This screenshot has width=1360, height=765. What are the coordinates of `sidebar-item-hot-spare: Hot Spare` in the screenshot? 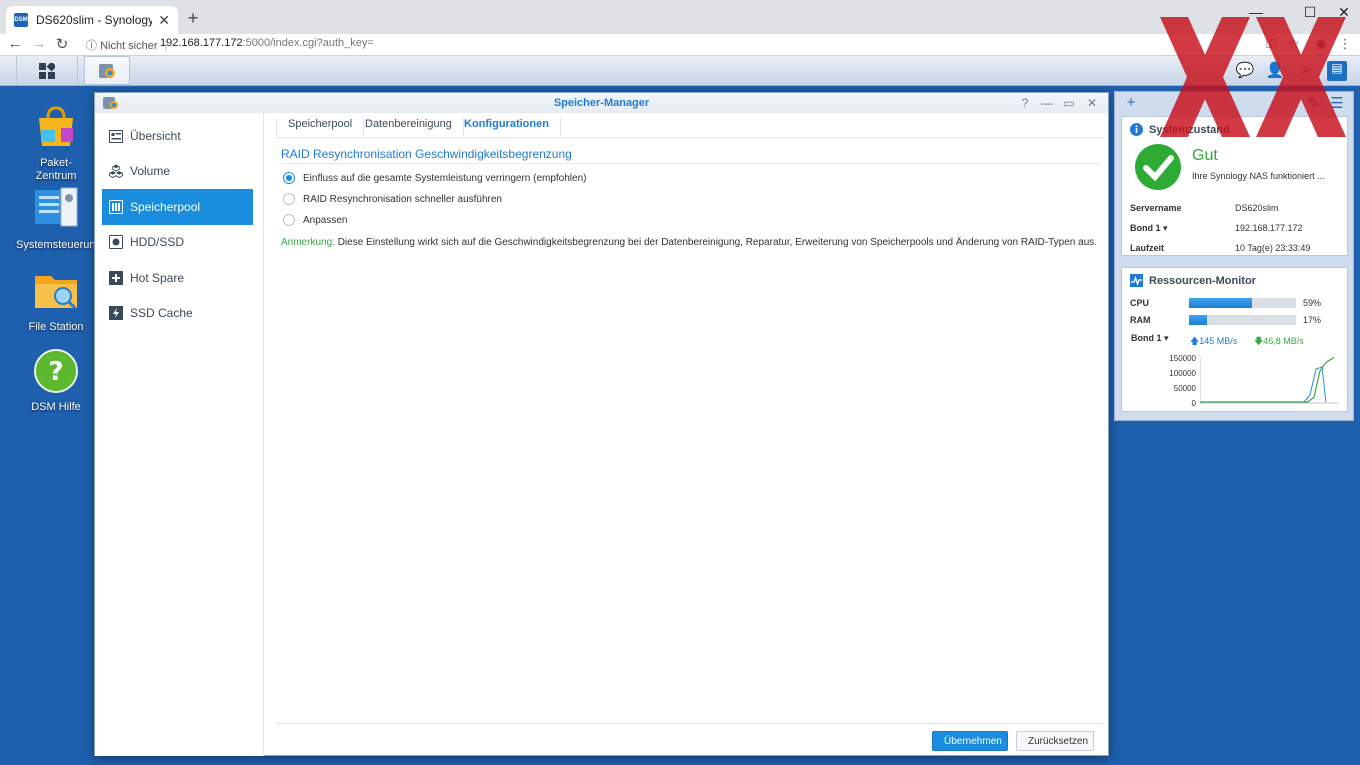 It's located at (177, 278).